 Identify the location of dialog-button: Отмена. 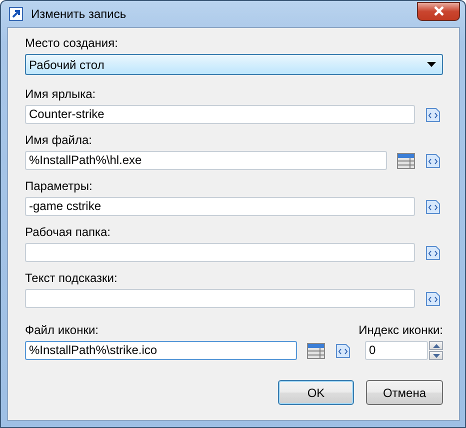
(404, 392).